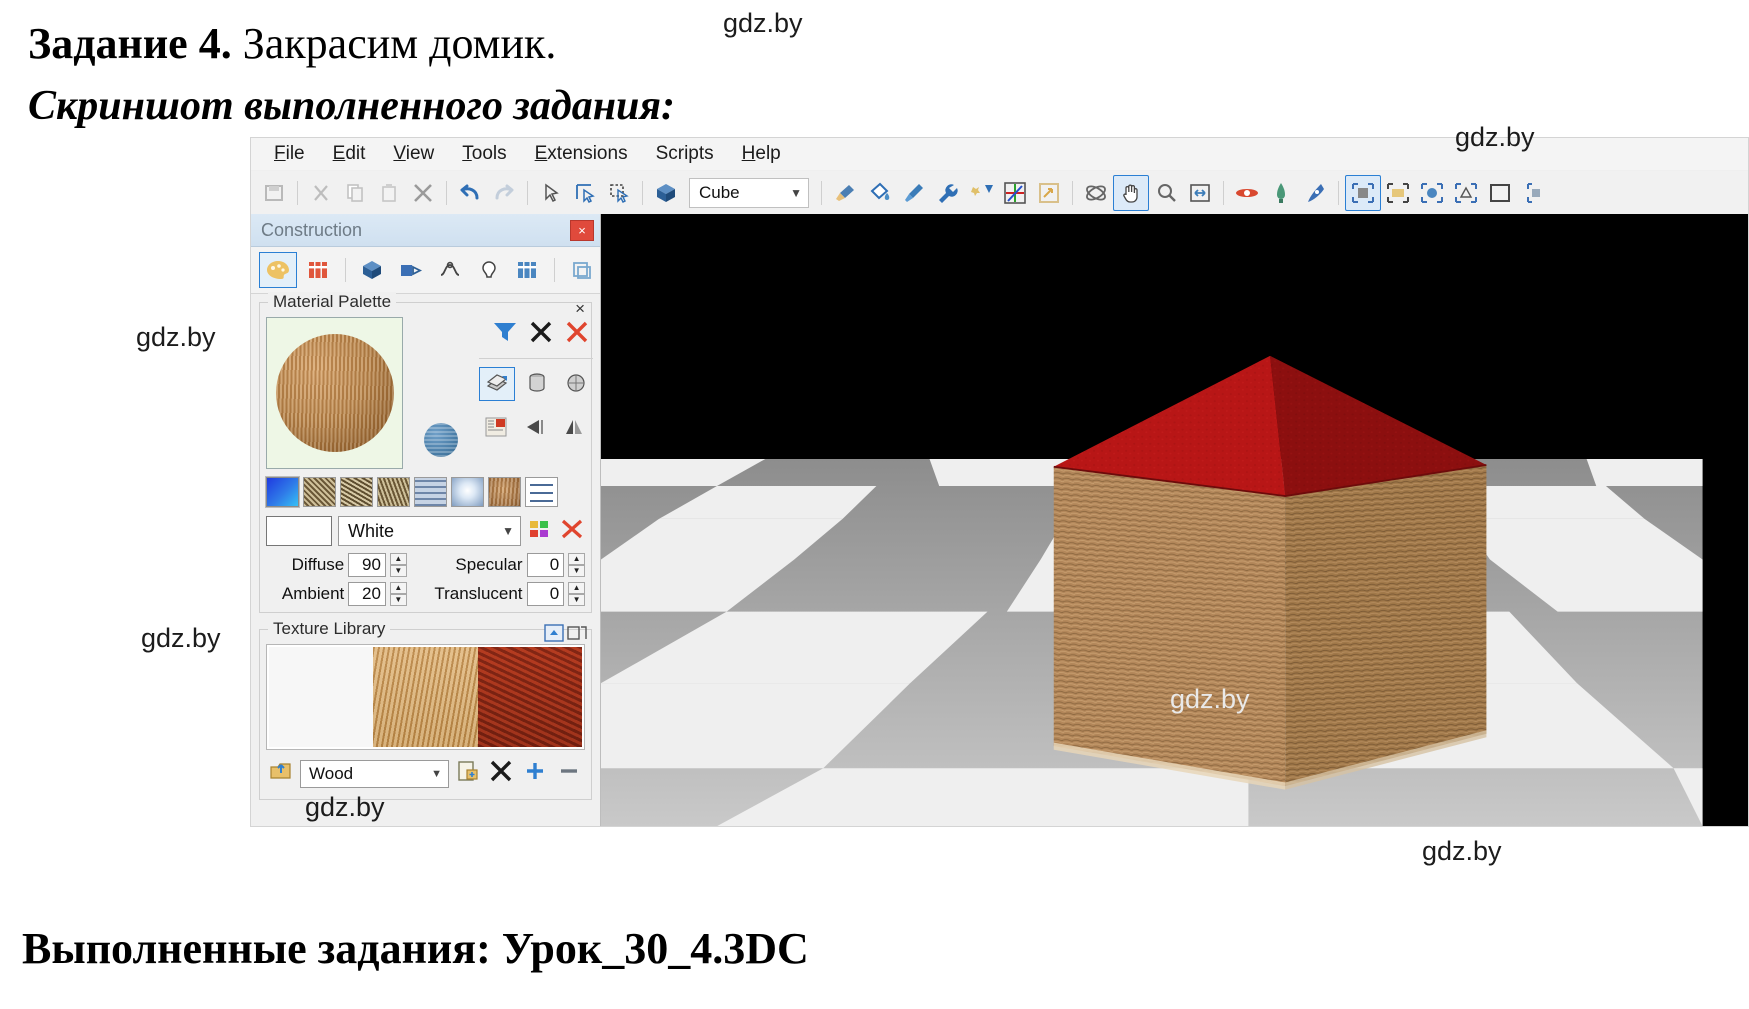  Describe the element at coordinates (535, 427) in the screenshot. I see `flip-horizontal-icon` at that location.